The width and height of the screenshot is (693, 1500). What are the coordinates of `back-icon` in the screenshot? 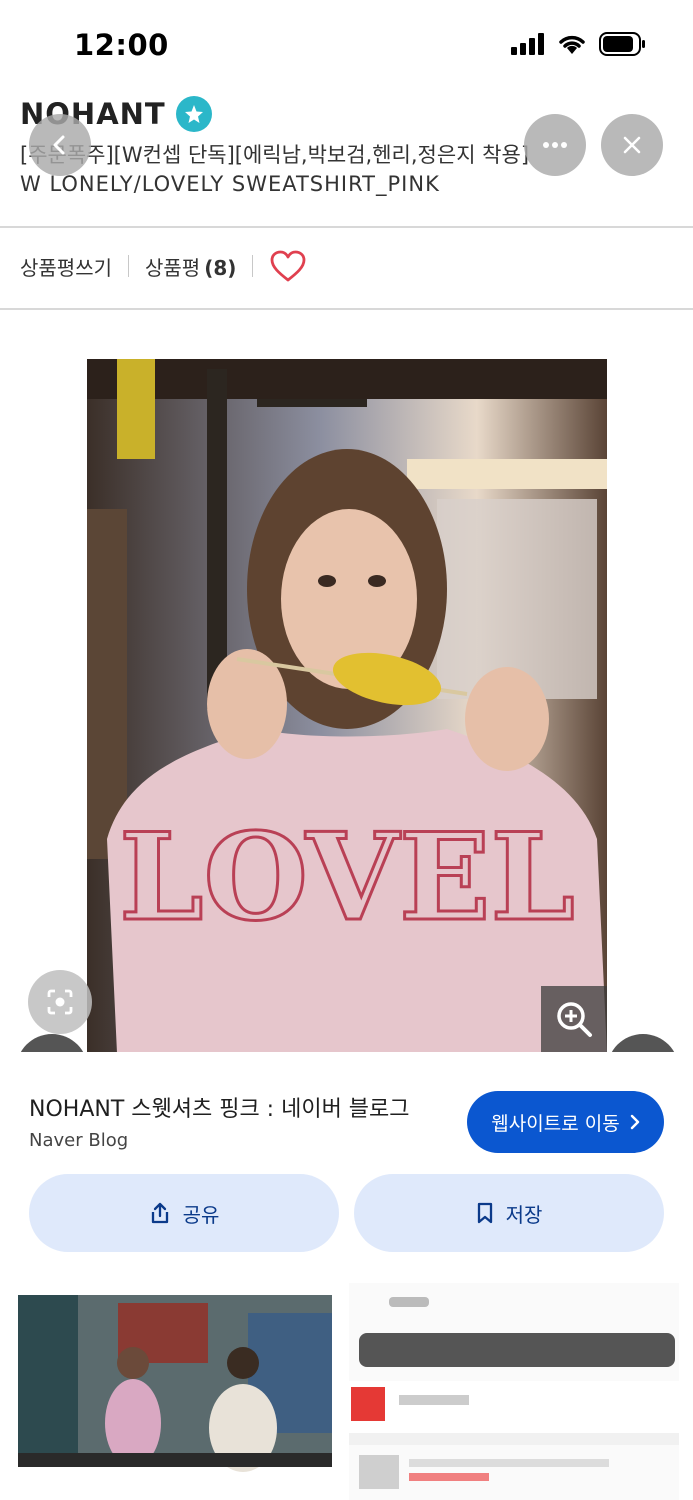 It's located at (59, 145).